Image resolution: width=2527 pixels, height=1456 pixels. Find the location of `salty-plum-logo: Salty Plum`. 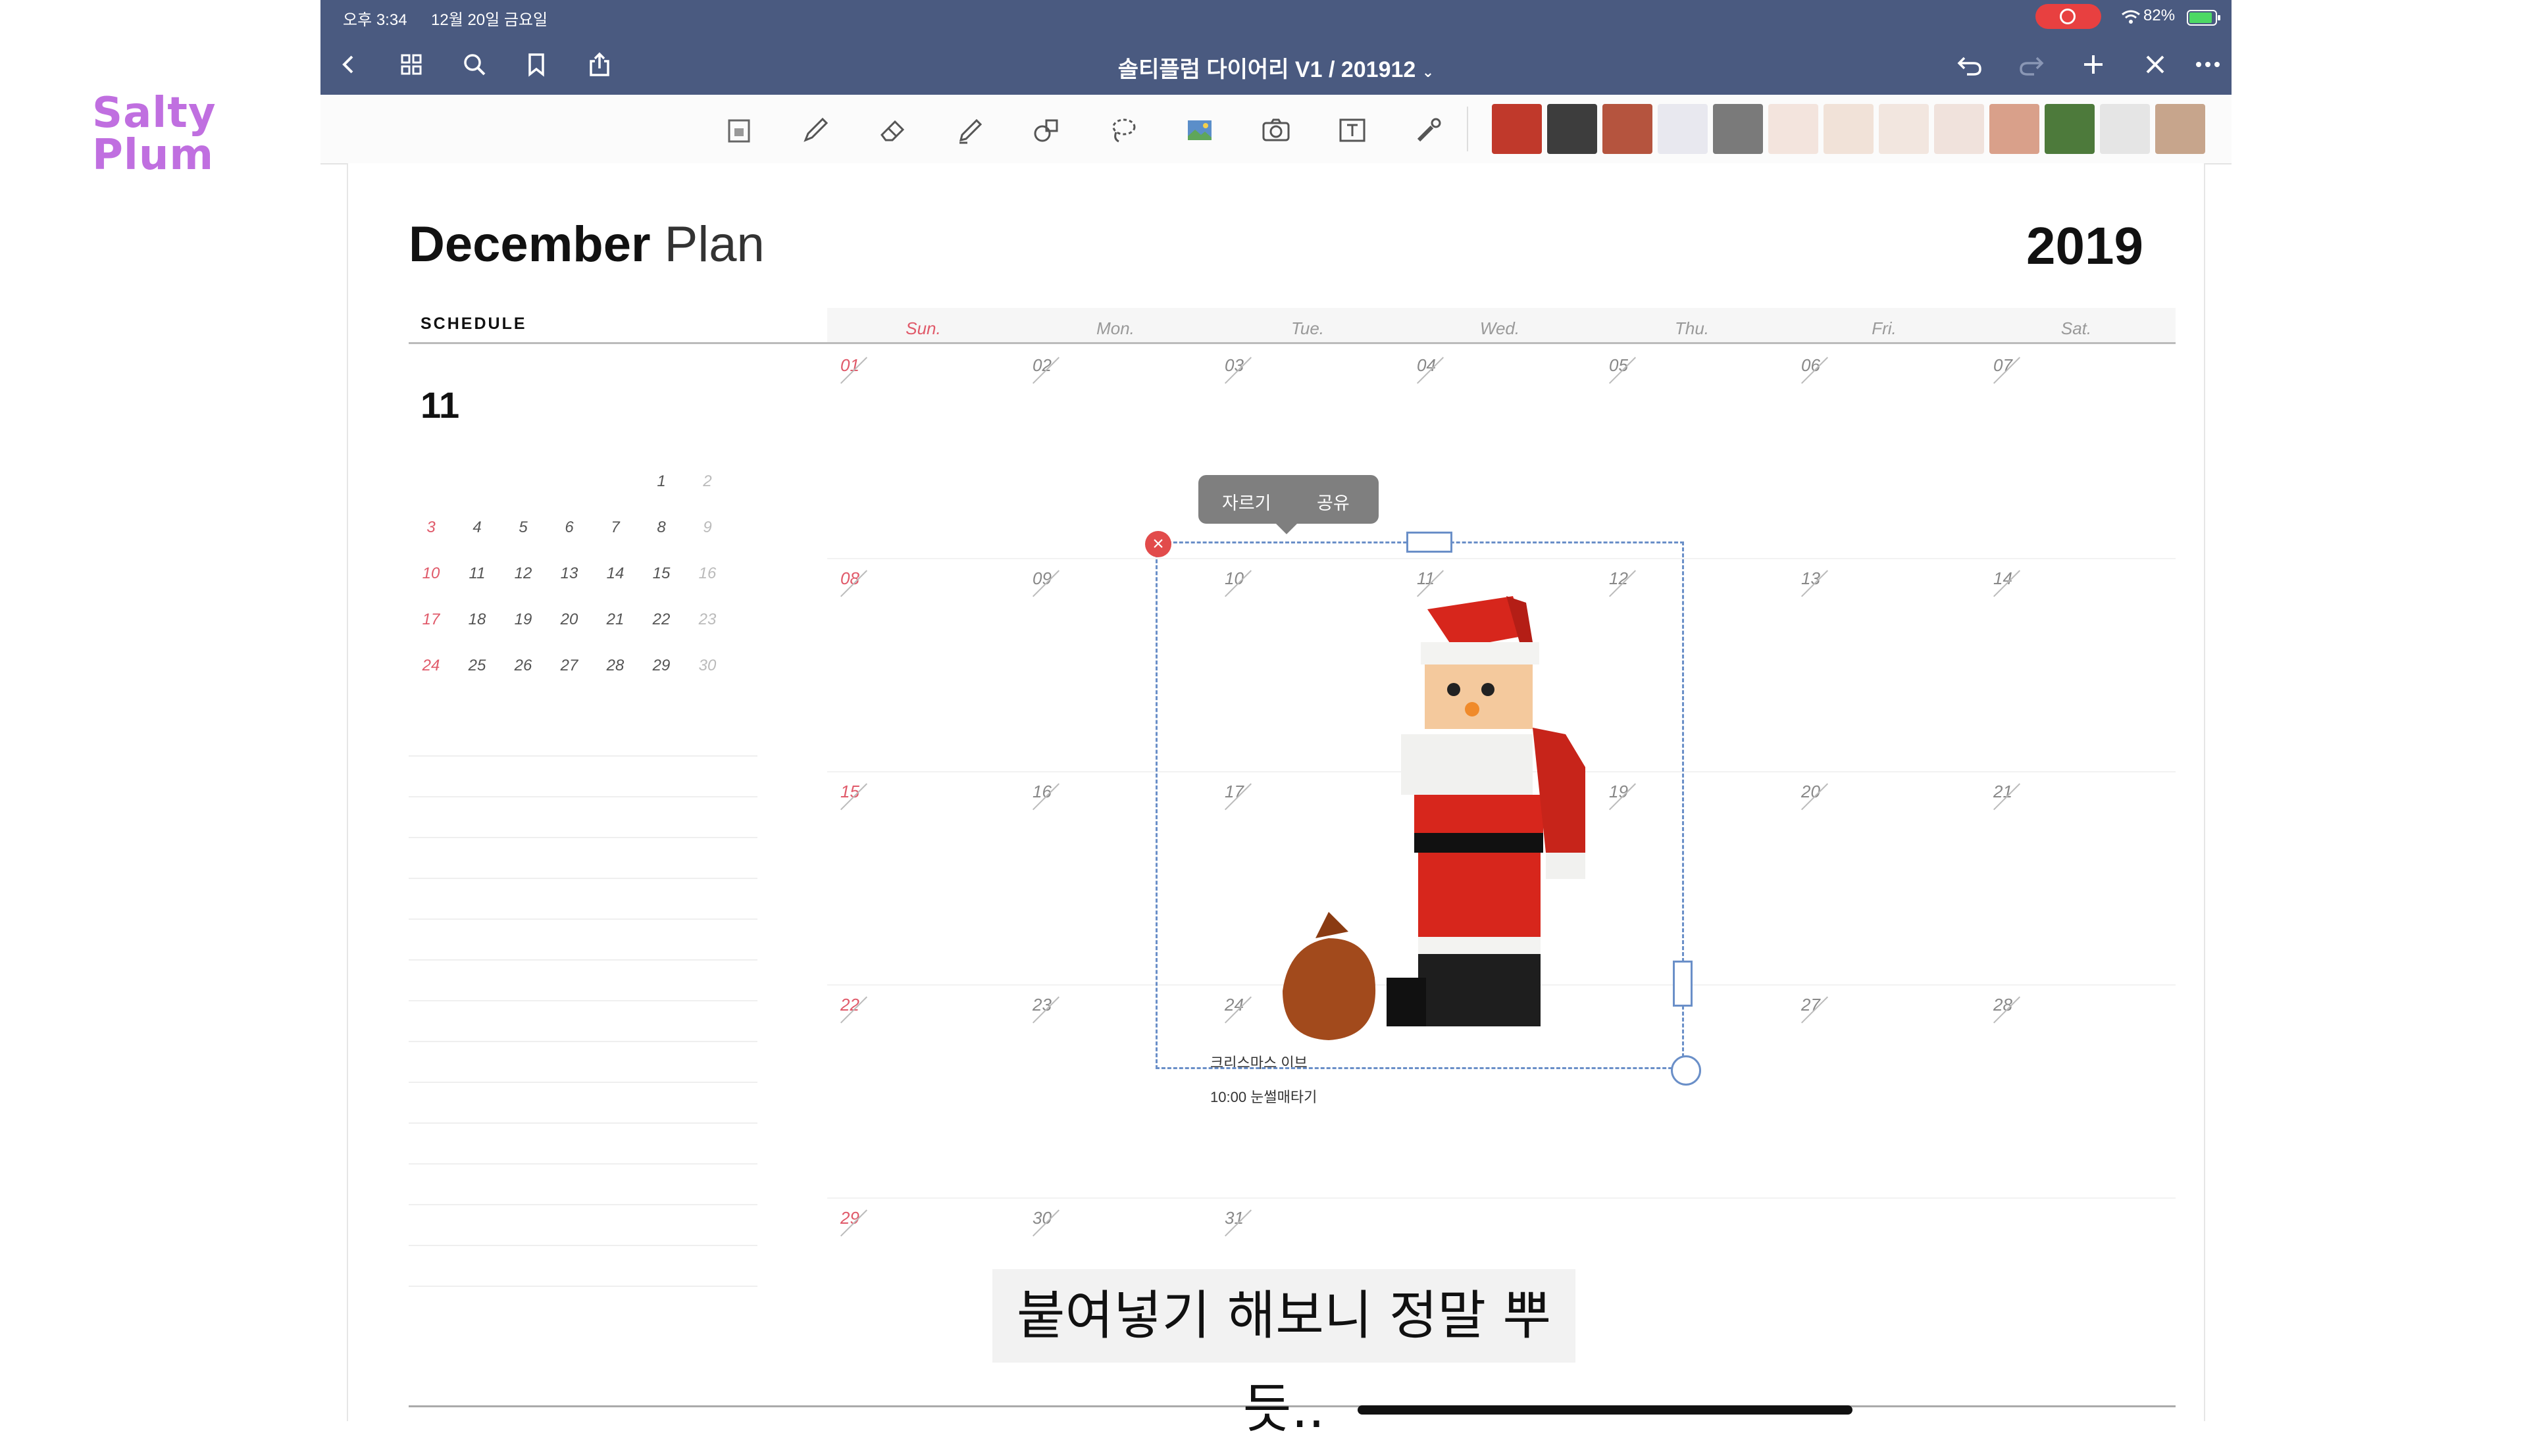

salty-plum-logo: Salty Plum is located at coordinates (177, 134).